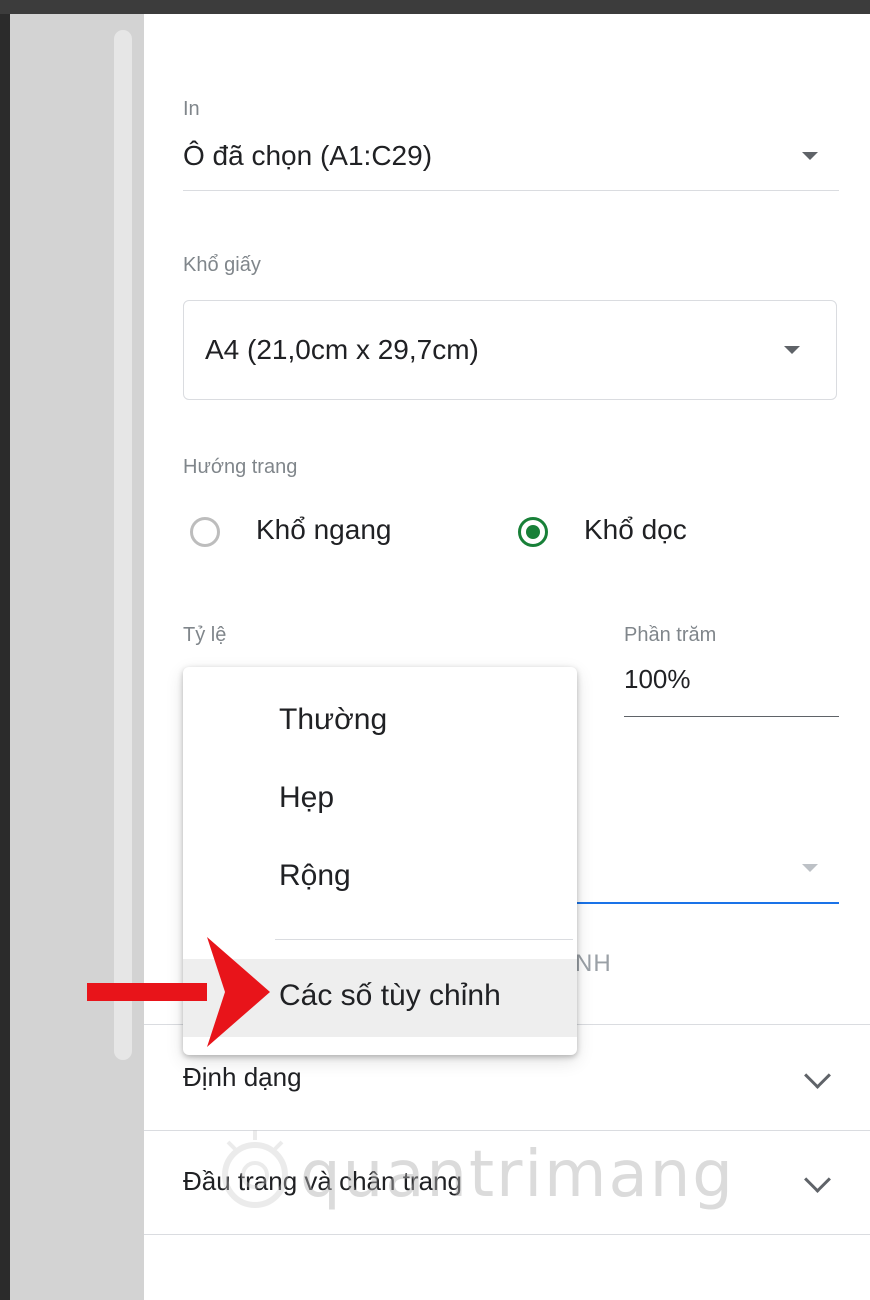 The image size is (870, 1300). I want to click on menu-item-normal: Thường, so click(333, 720).